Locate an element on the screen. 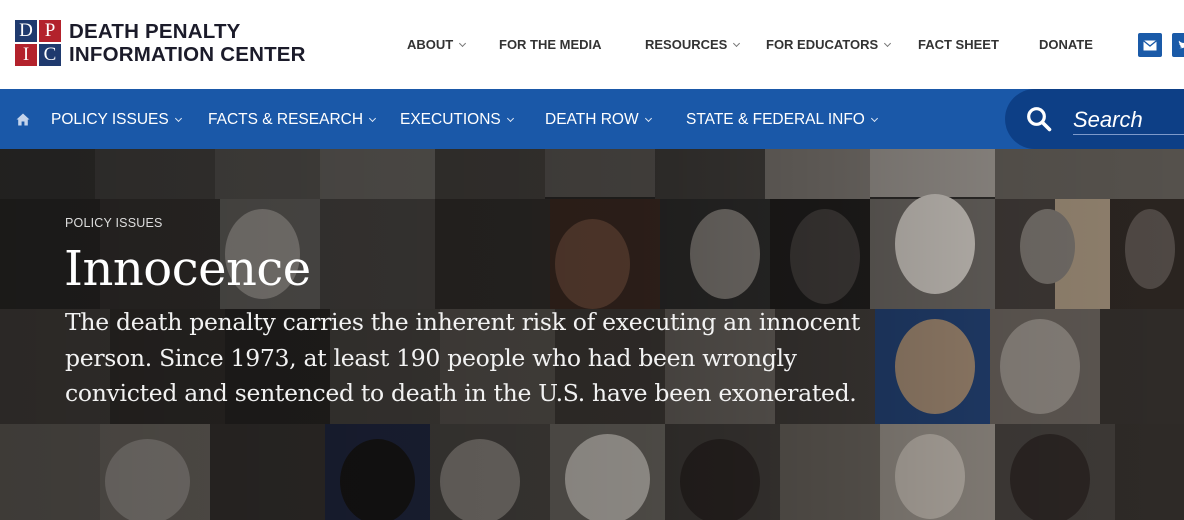 The width and height of the screenshot is (1184, 520). top-nav-label: RESOURCES is located at coordinates (686, 44).